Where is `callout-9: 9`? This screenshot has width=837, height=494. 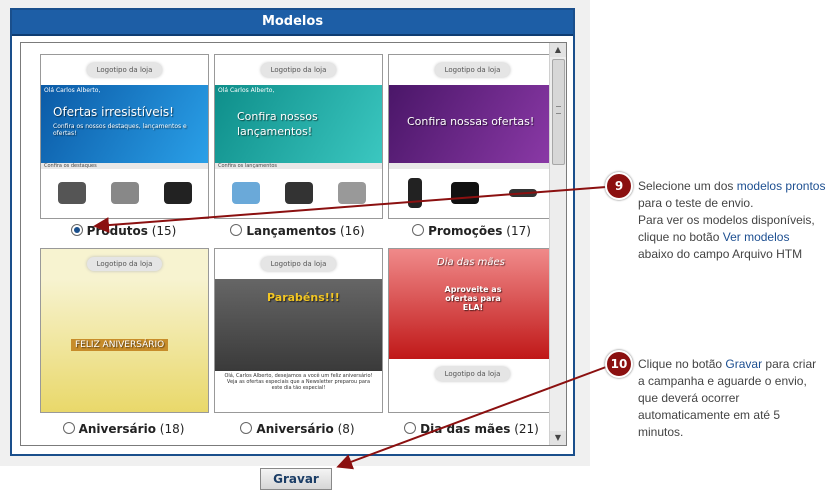
callout-9: 9 is located at coordinates (619, 186).